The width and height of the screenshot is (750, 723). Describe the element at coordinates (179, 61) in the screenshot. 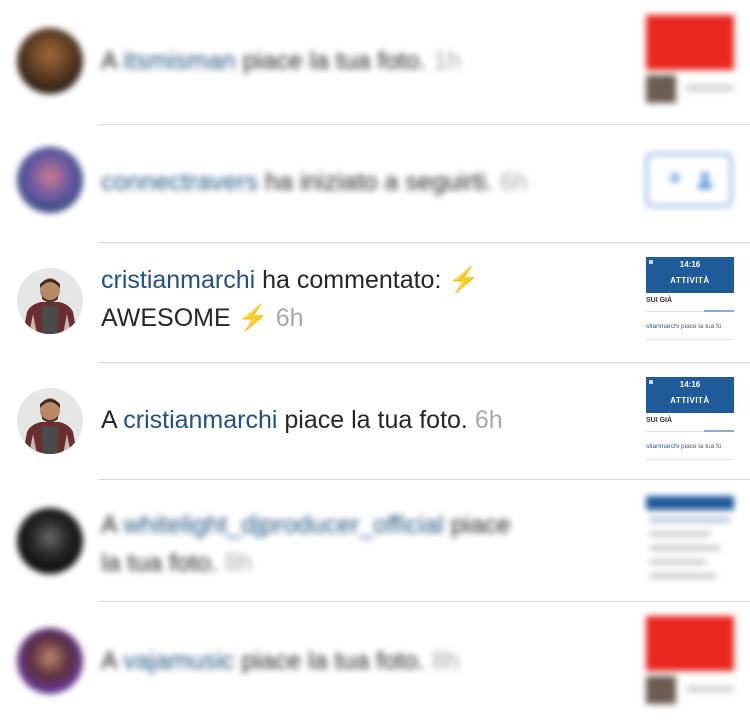

I see `username-link: itsmisman` at that location.